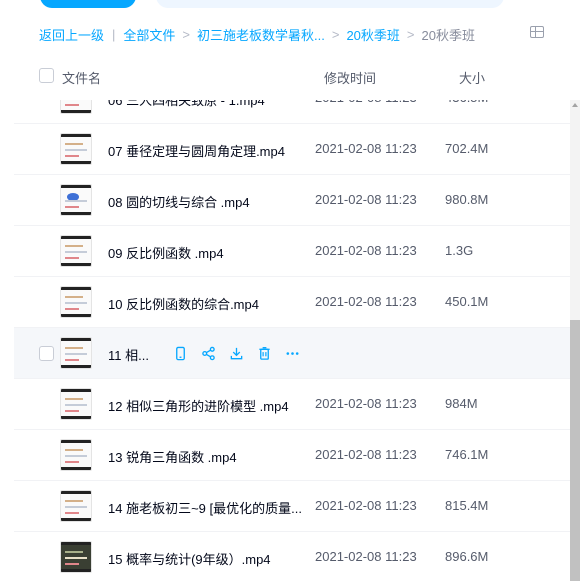  I want to click on search-bar, so click(330, 4).